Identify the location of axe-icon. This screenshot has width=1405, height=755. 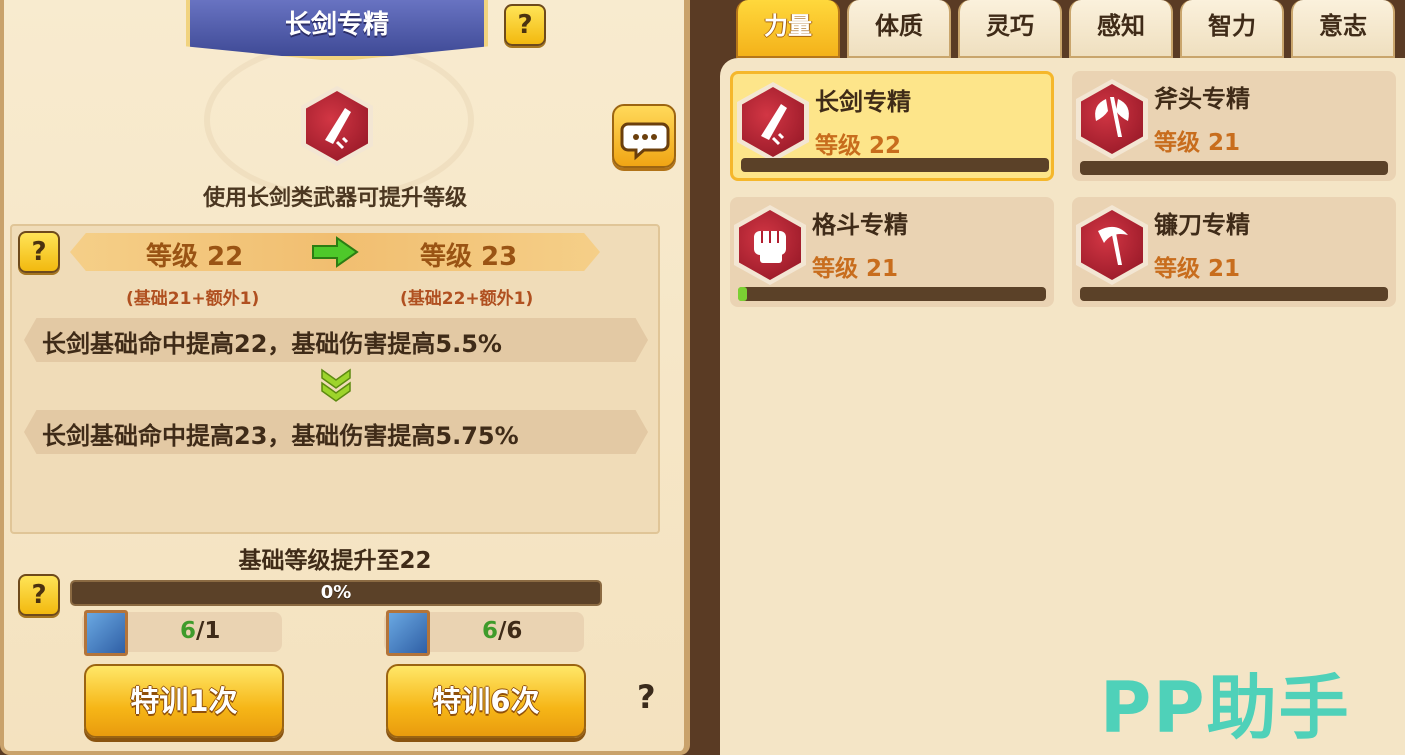
(1112, 119).